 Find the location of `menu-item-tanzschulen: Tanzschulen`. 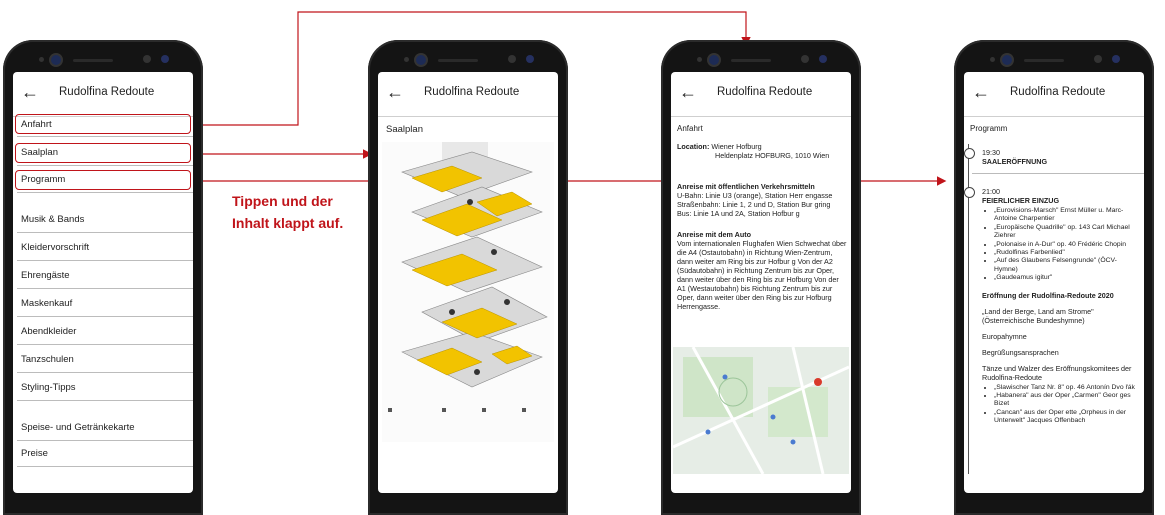

menu-item-tanzschulen: Tanzschulen is located at coordinates (107, 359).